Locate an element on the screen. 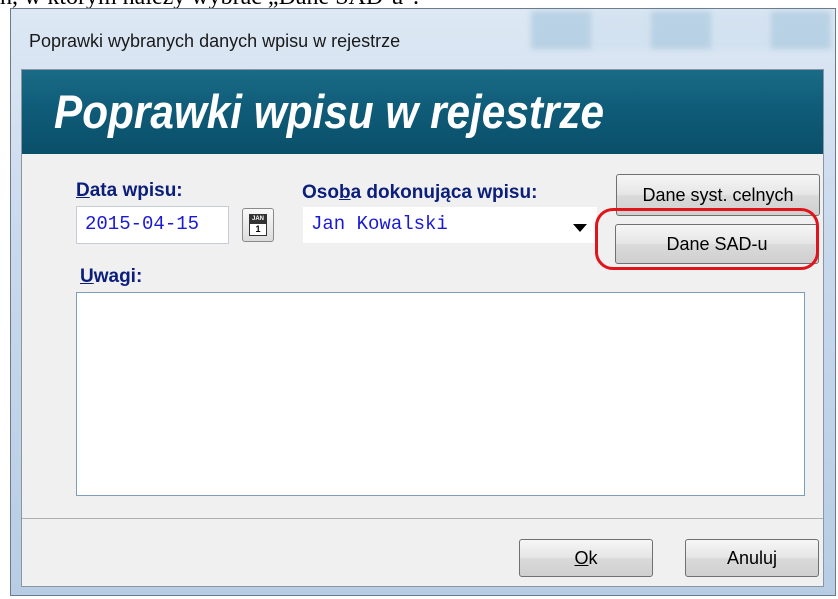  person-label: Osoba dokonująca wpisu: is located at coordinates (419, 193).